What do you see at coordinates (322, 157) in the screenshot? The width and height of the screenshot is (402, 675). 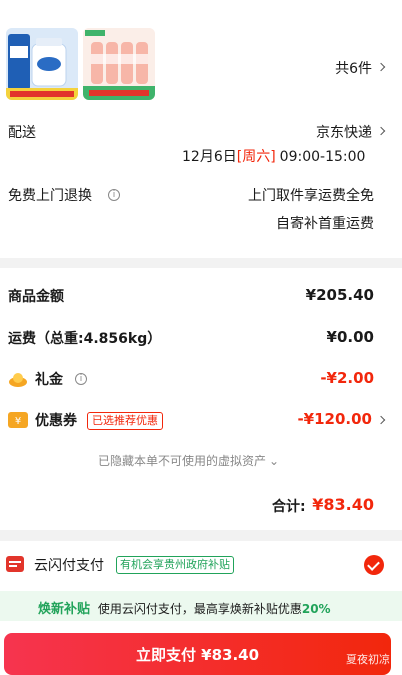 I see `delivery-timeslot: 09:00-15:00` at bounding box center [322, 157].